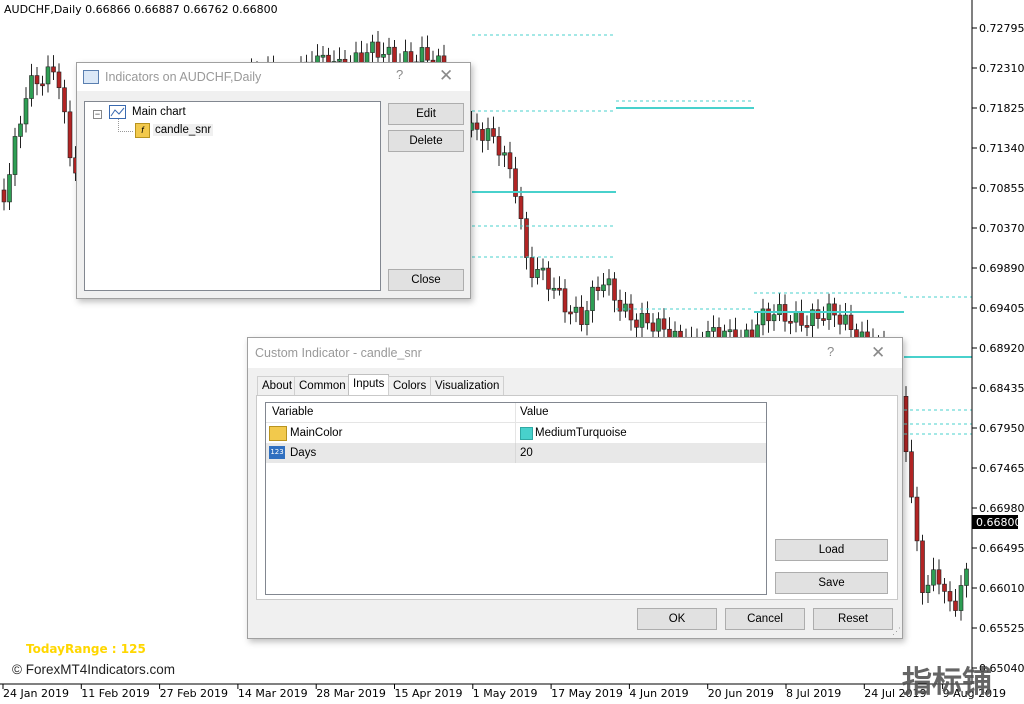 The height and width of the screenshot is (704, 1024). I want to click on tab-colors: Colors, so click(410, 386).